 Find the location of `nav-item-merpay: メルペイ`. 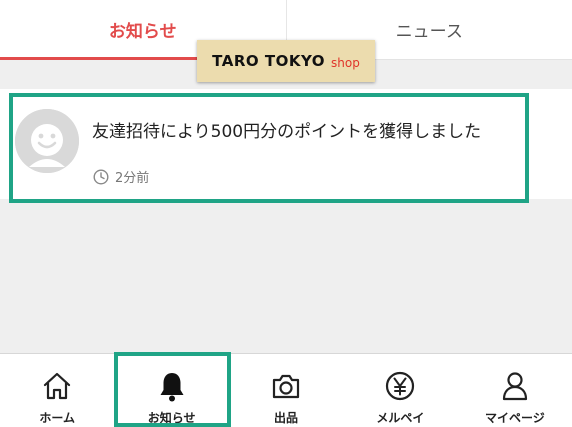

nav-item-merpay: メルペイ is located at coordinates (400, 390).